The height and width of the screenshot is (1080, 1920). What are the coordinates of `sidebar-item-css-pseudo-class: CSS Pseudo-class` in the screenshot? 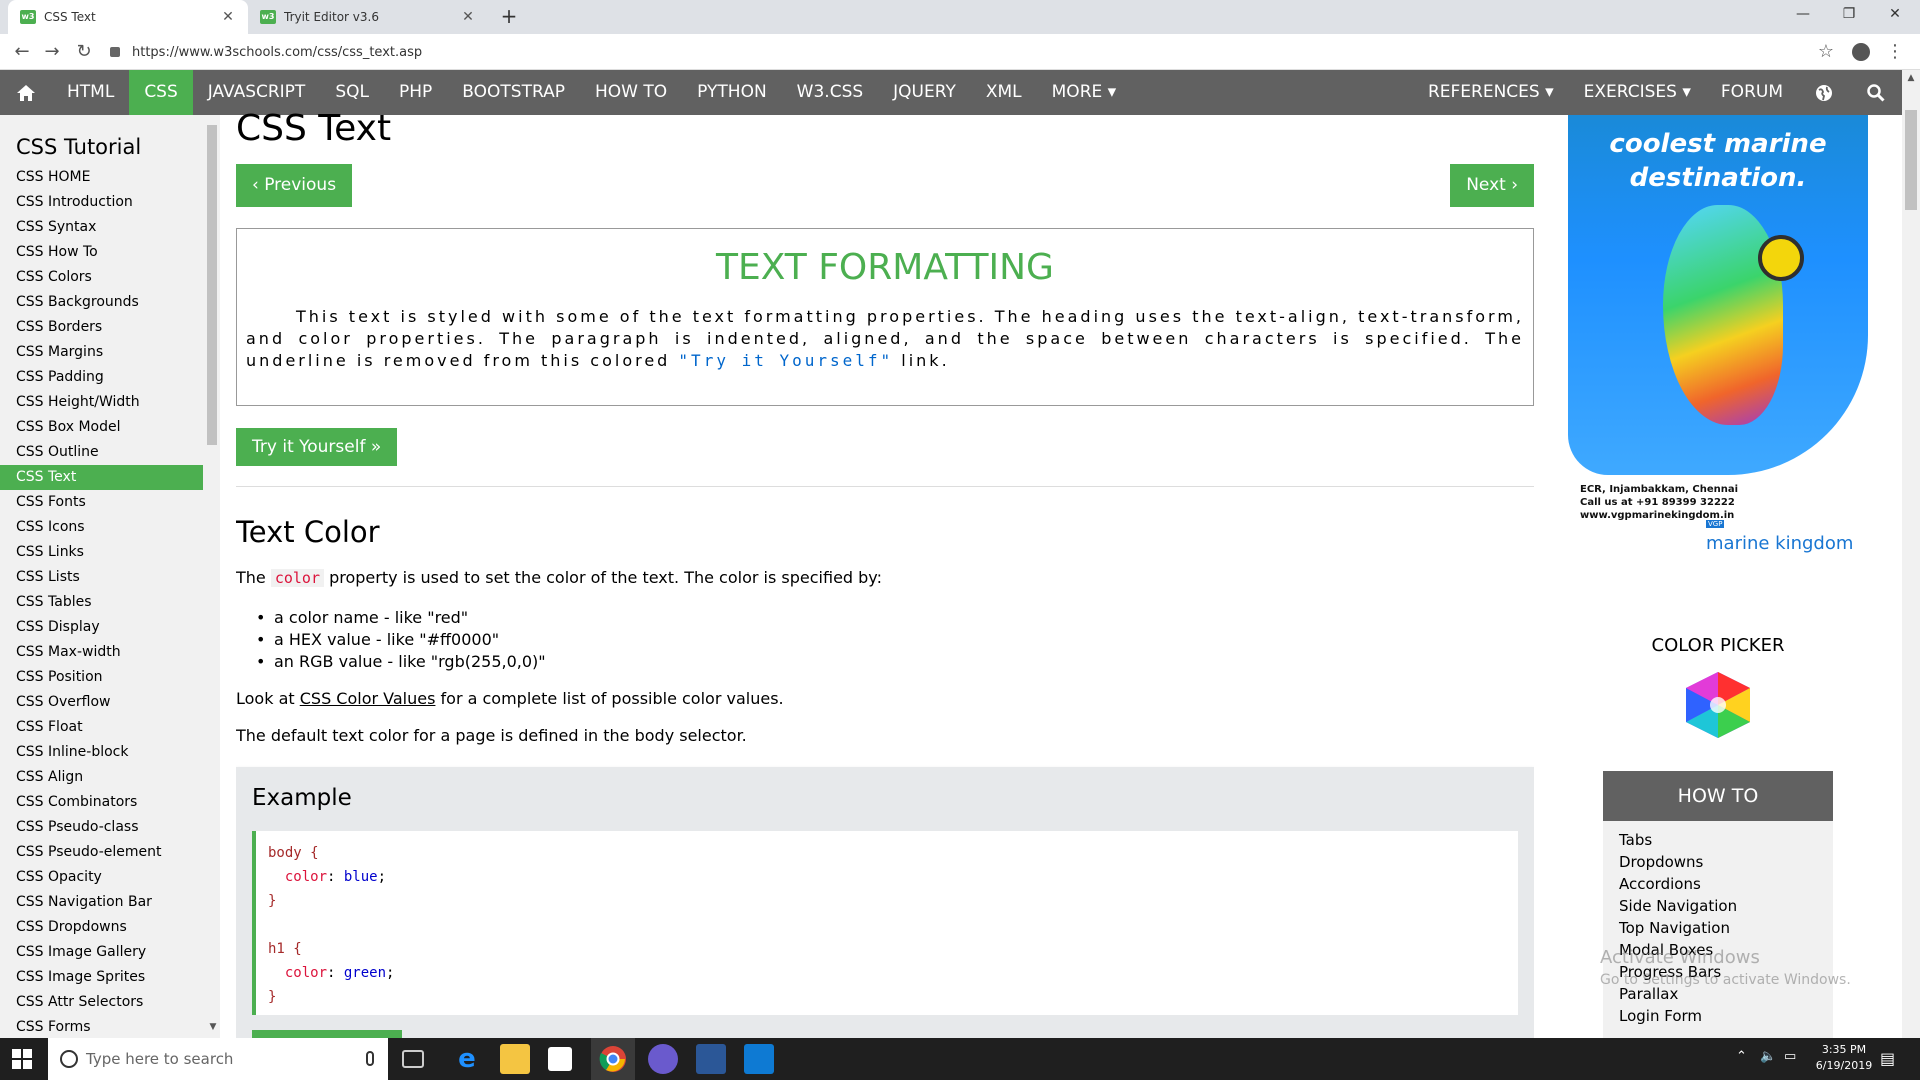 It's located at (101, 827).